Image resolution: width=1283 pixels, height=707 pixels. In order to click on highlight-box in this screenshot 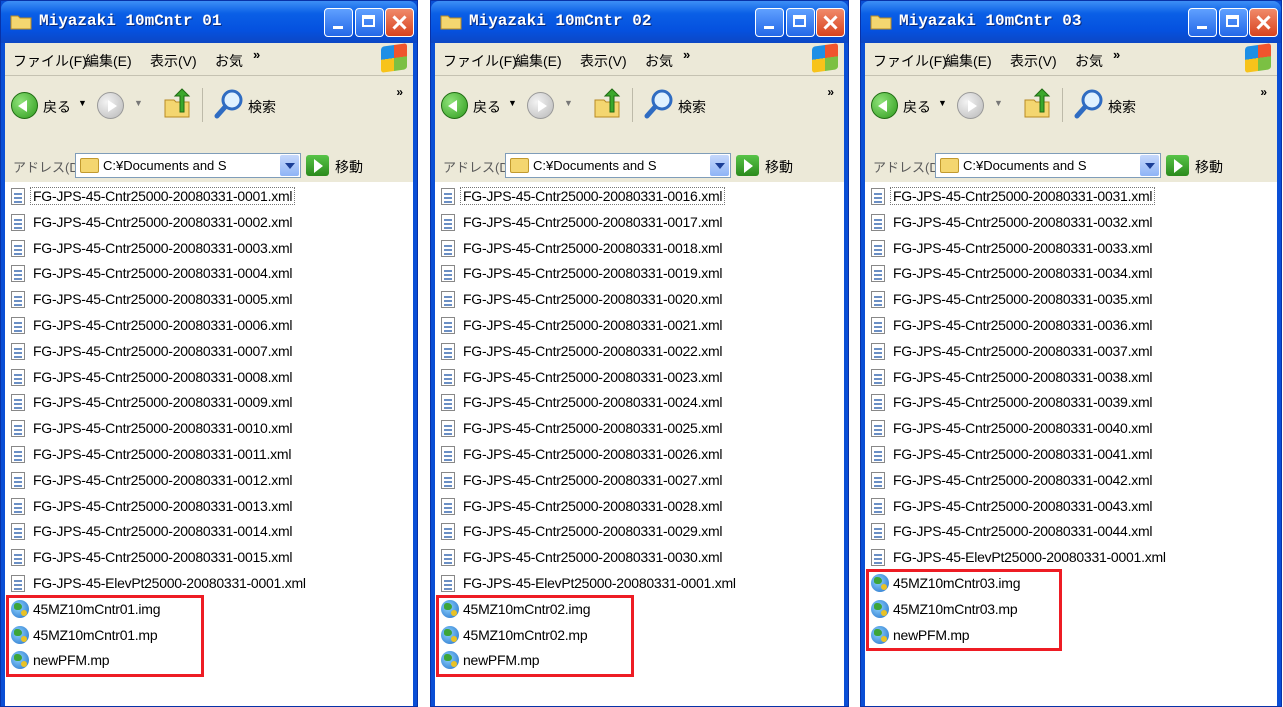, I will do `click(535, 636)`.